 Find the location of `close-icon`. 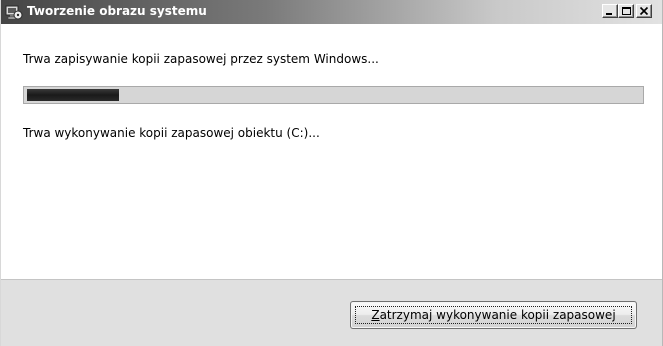

close-icon is located at coordinates (644, 11).